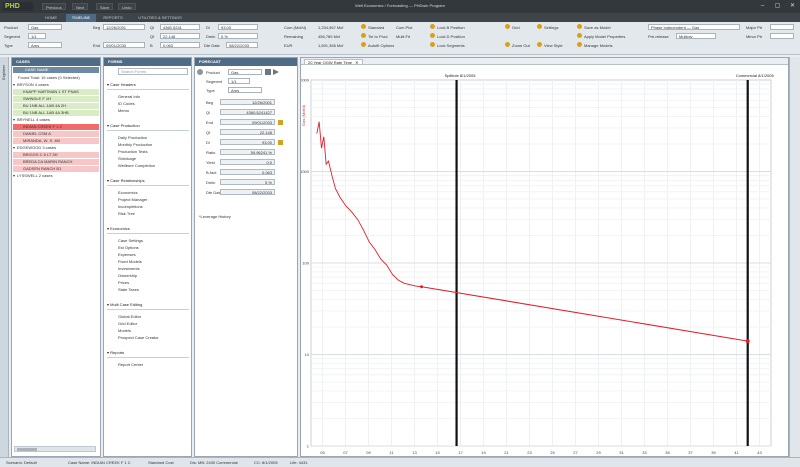  I want to click on forecast-field: 4360.5241427, so click(247, 112).